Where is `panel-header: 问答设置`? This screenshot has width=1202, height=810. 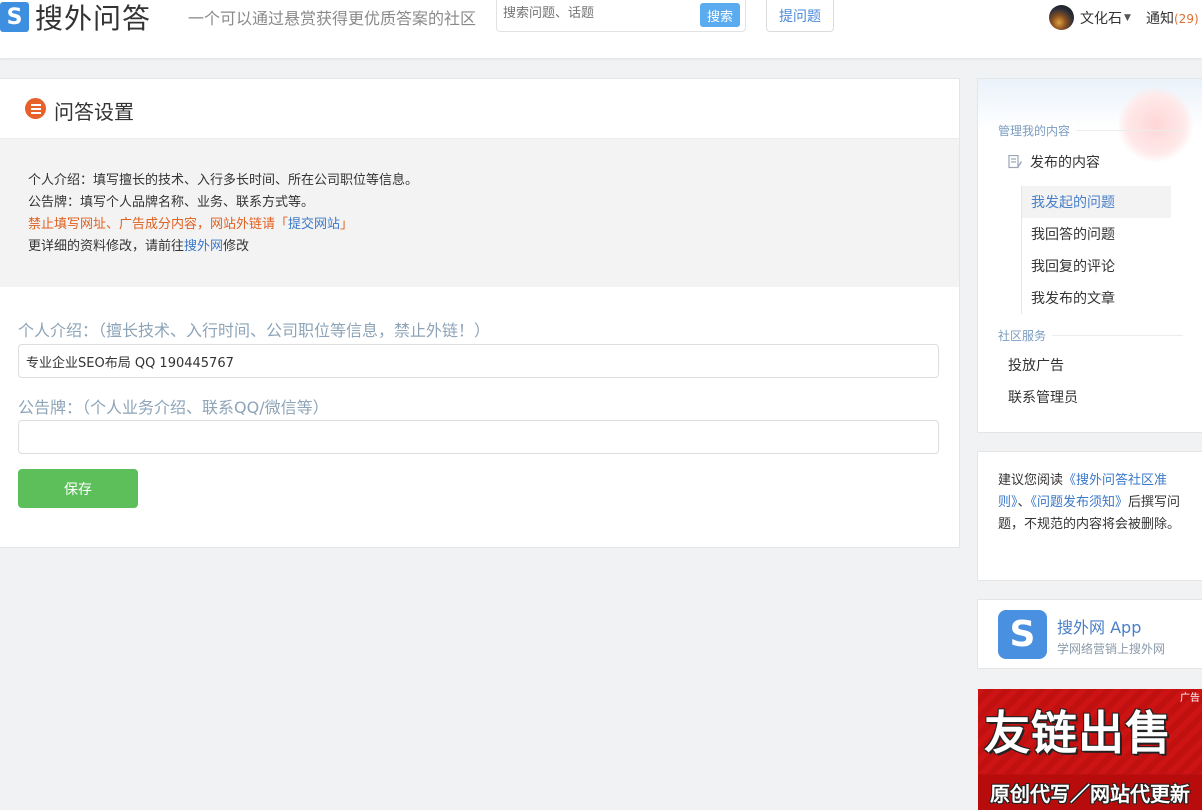
panel-header: 问答设置 is located at coordinates (479, 109).